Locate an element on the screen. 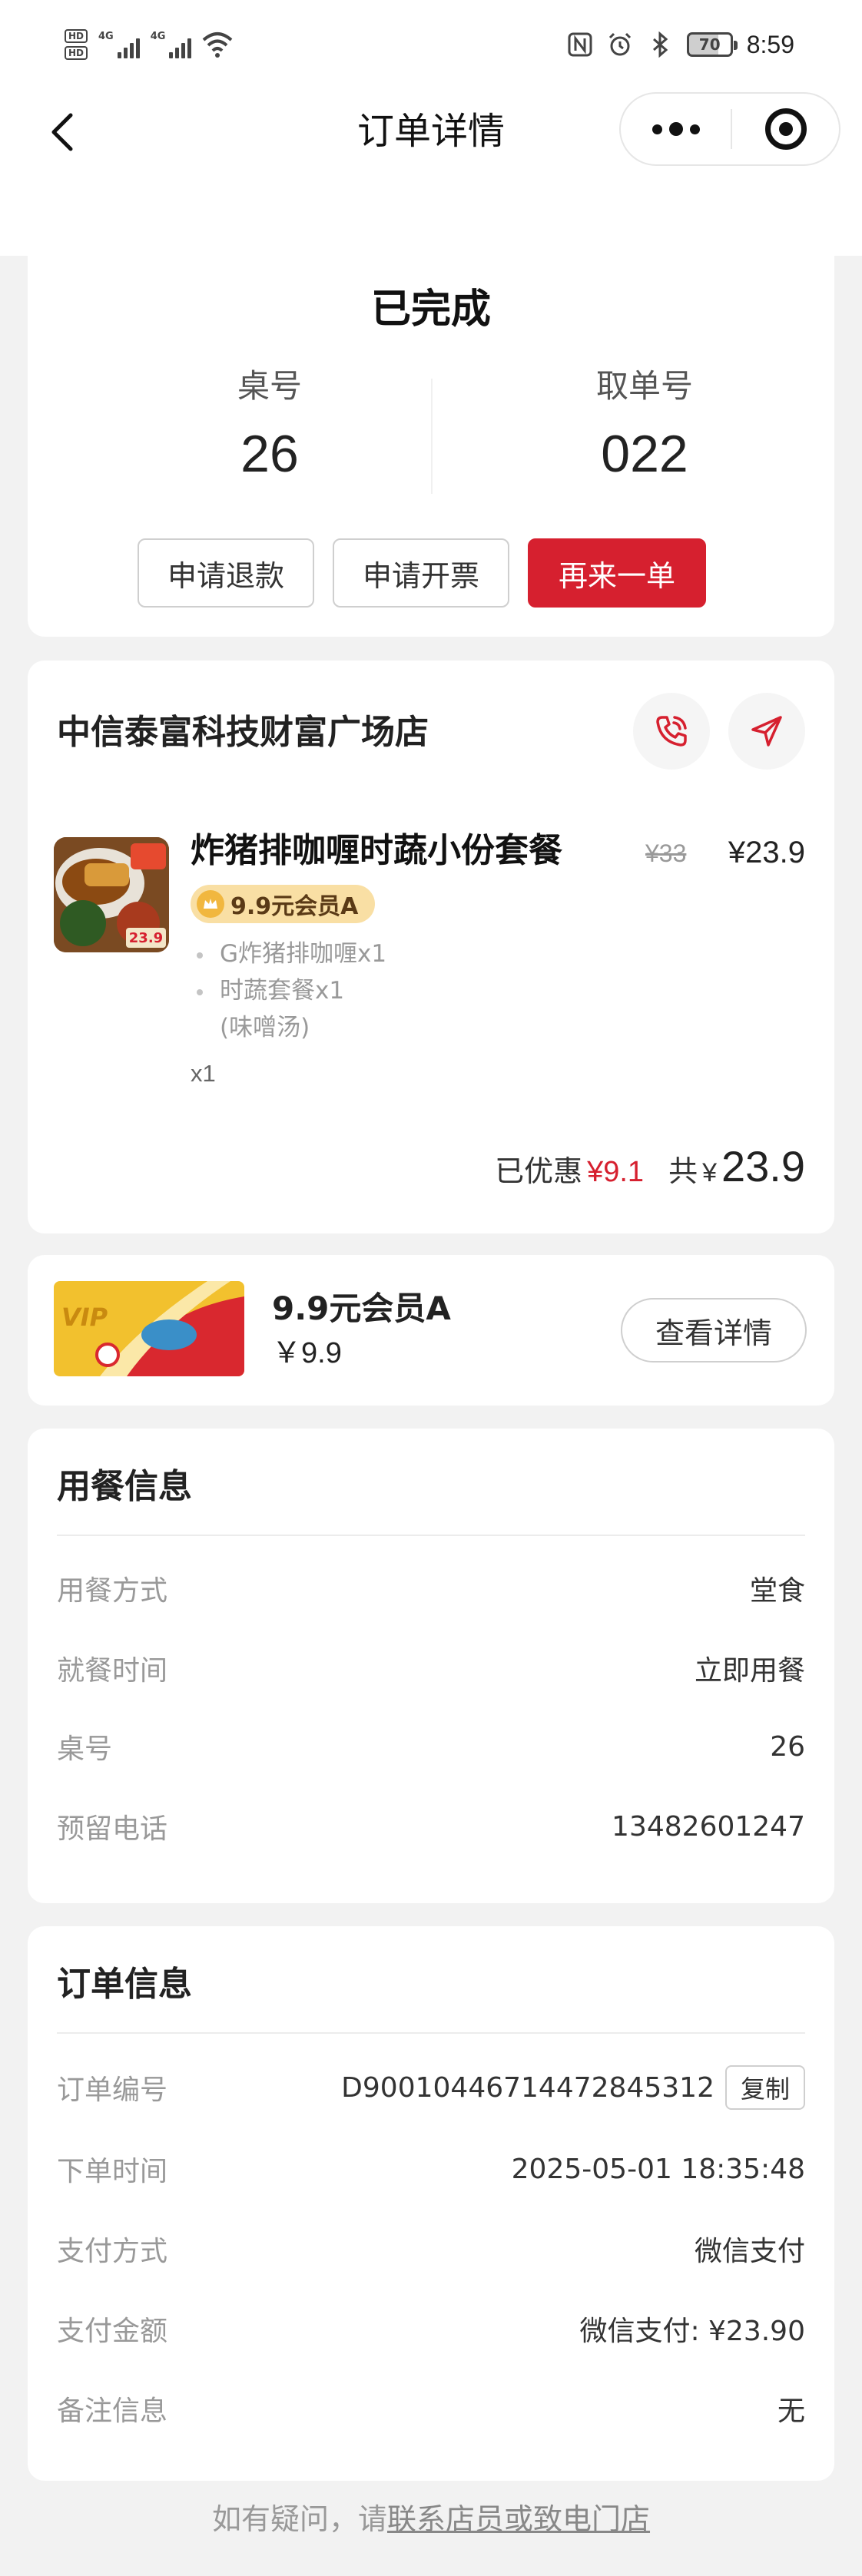 The image size is (862, 2576). order-action-buttons: 申请退款 申请开票 再来一单 is located at coordinates (422, 573).